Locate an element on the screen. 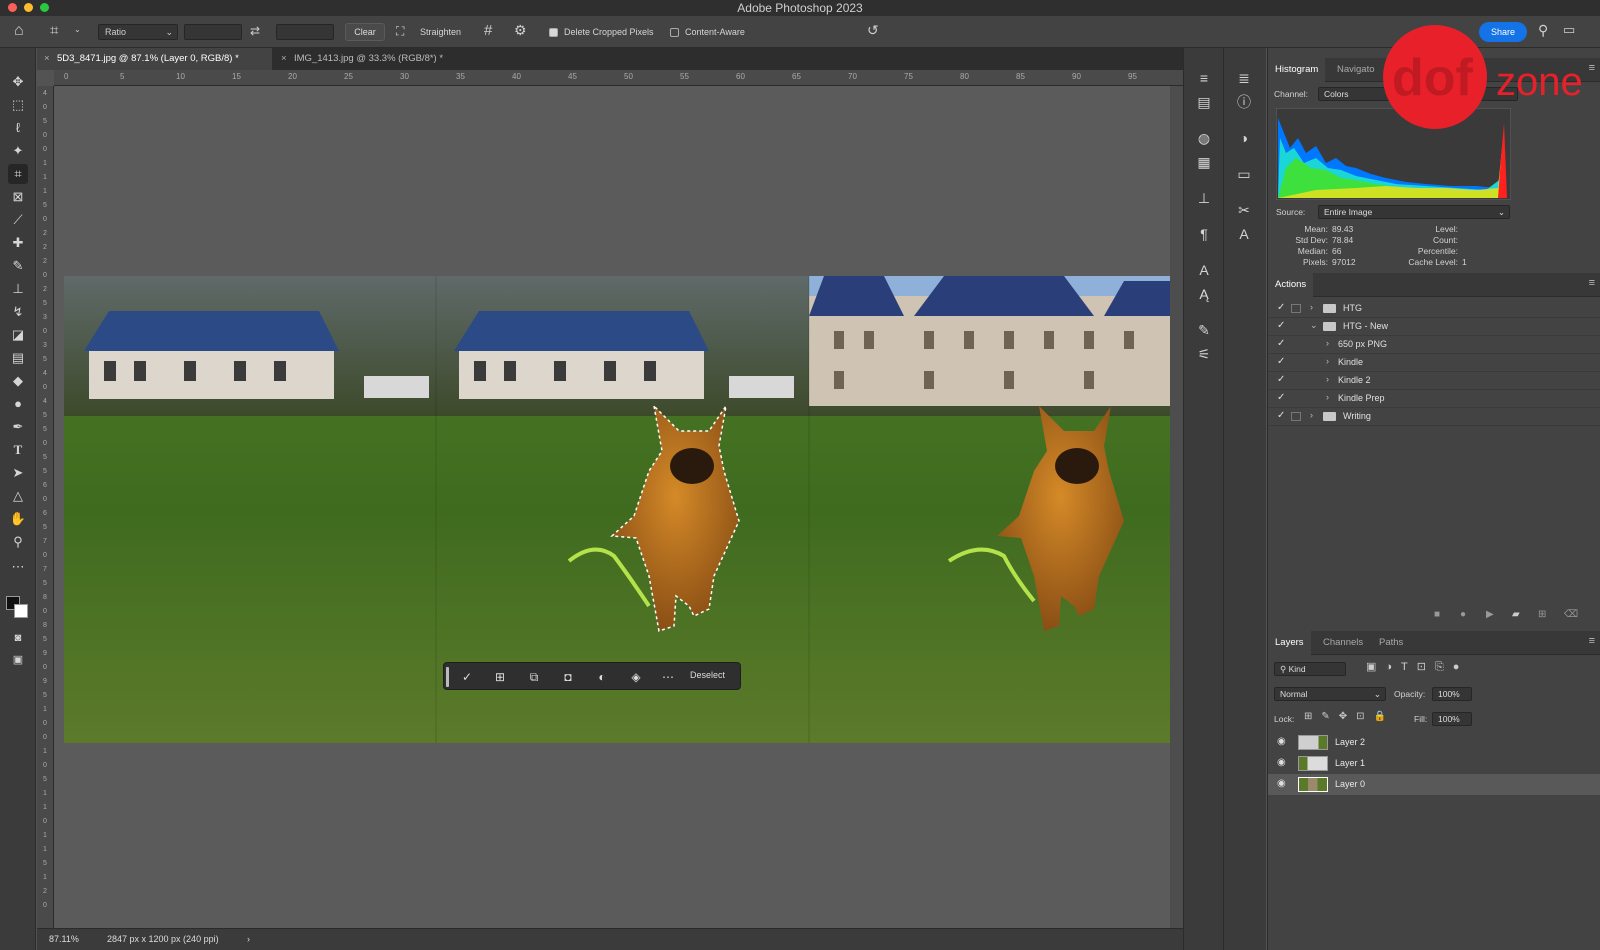  hand-icon: ✋ is located at coordinates (18, 519).